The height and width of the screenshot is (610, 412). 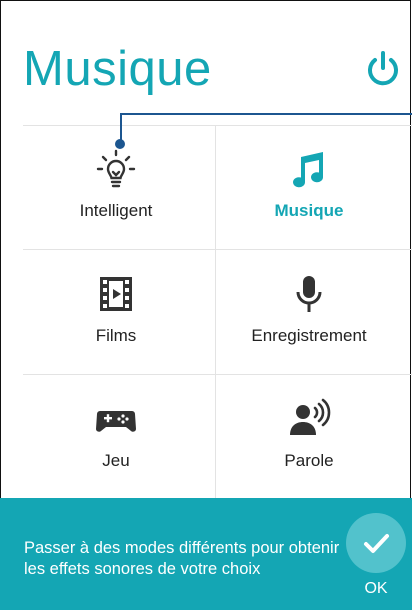 I want to click on speaker-voice-icon, so click(x=310, y=416).